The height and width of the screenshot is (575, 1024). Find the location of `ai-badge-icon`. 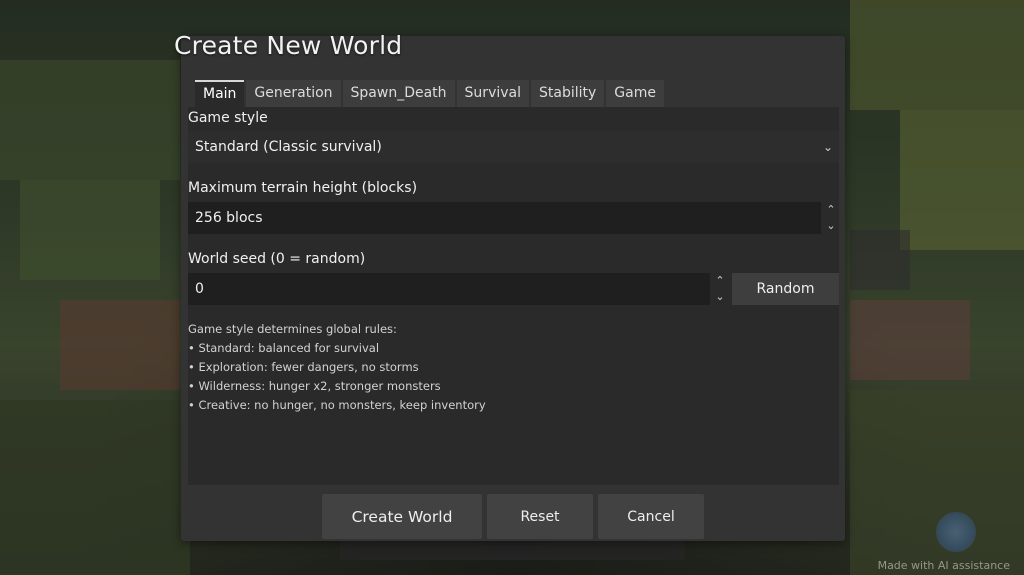

ai-badge-icon is located at coordinates (956, 532).